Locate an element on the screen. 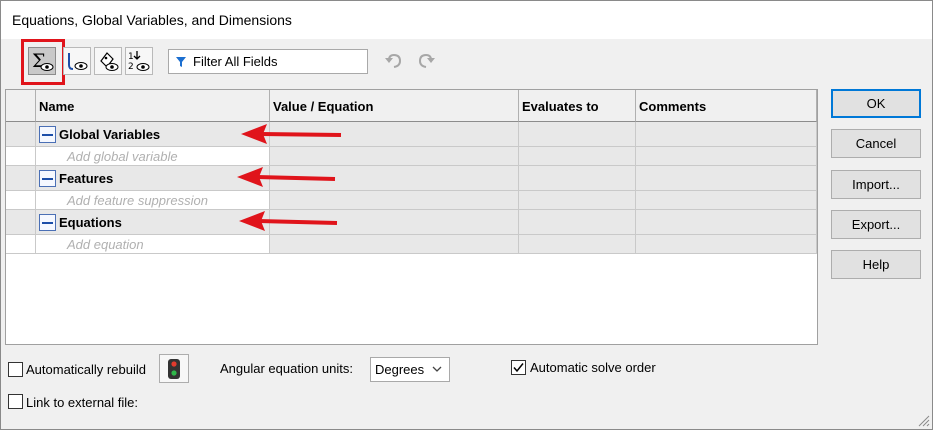  cancel-button: Cancel is located at coordinates (876, 143).